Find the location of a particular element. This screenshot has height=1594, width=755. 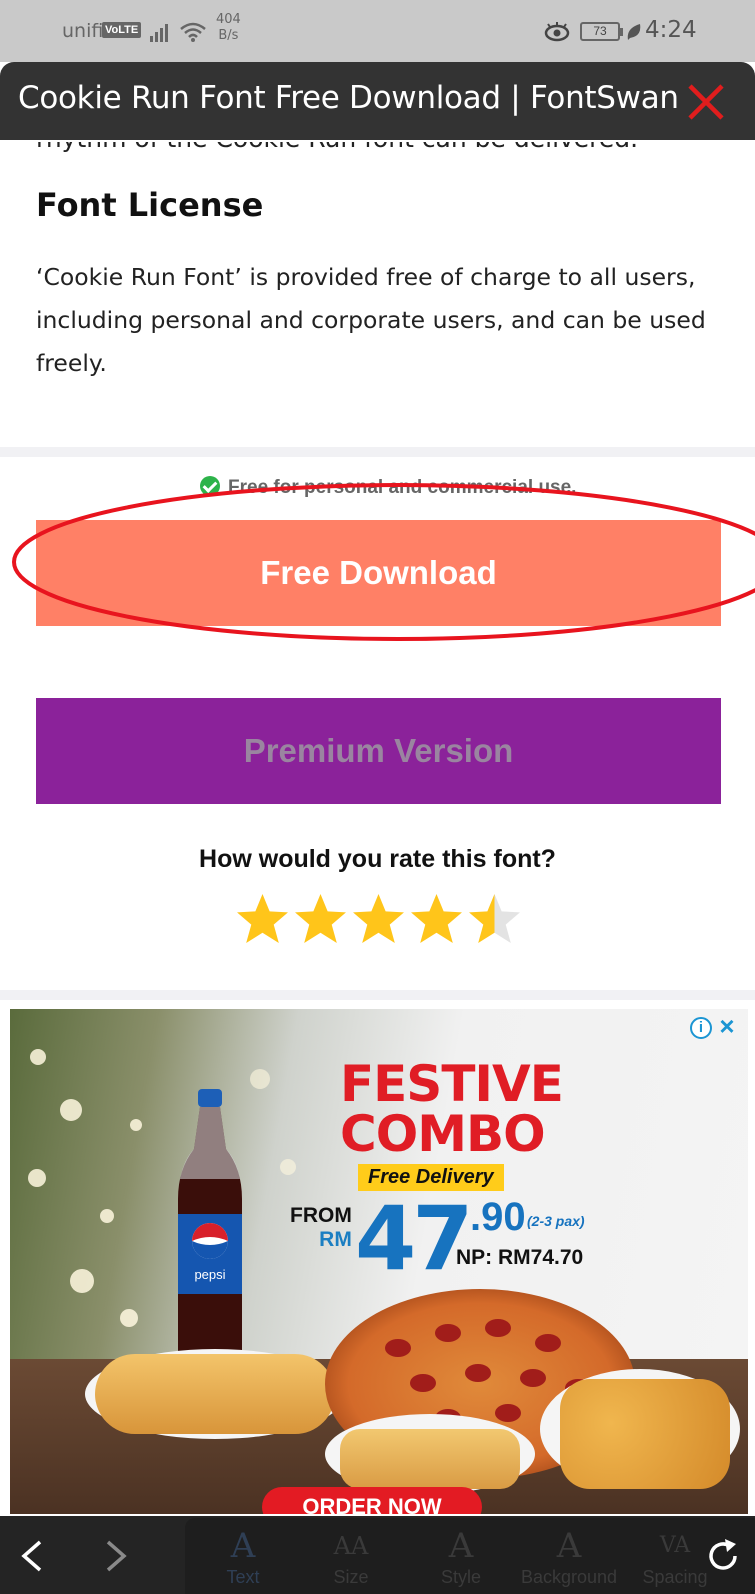

ad-headline: FESTIVE COMBO is located at coordinates (452, 1109).